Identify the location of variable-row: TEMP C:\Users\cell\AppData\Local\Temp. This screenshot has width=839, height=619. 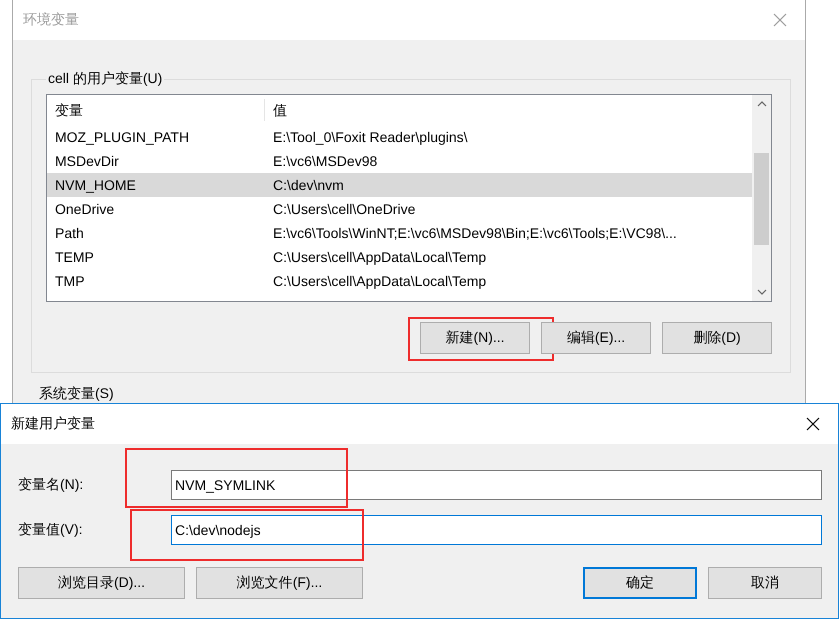
(399, 257).